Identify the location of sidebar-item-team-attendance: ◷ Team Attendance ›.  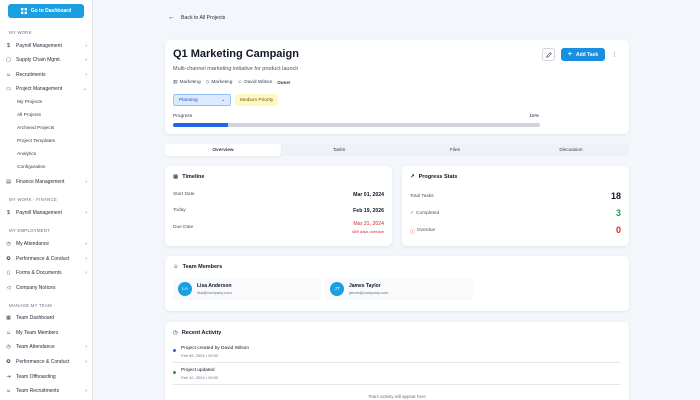
(46, 346).